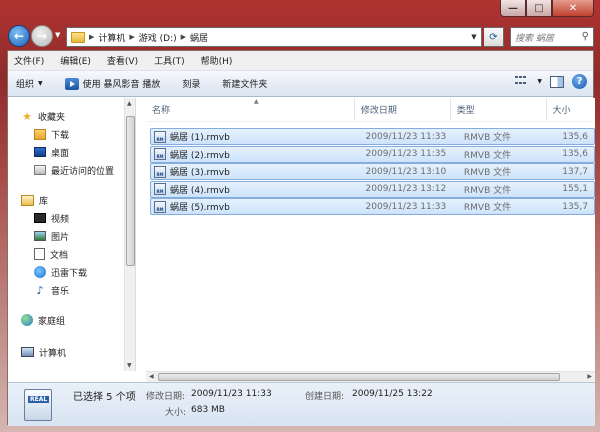 The width and height of the screenshot is (600, 432). Describe the element at coordinates (71, 200) in the screenshot. I see `nav-libraries: 库` at that location.